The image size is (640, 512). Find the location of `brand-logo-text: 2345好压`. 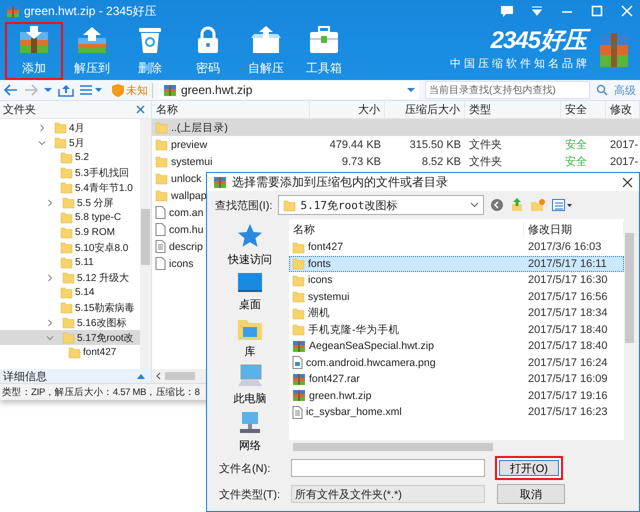

brand-logo-text: 2345好压 is located at coordinates (540, 41).